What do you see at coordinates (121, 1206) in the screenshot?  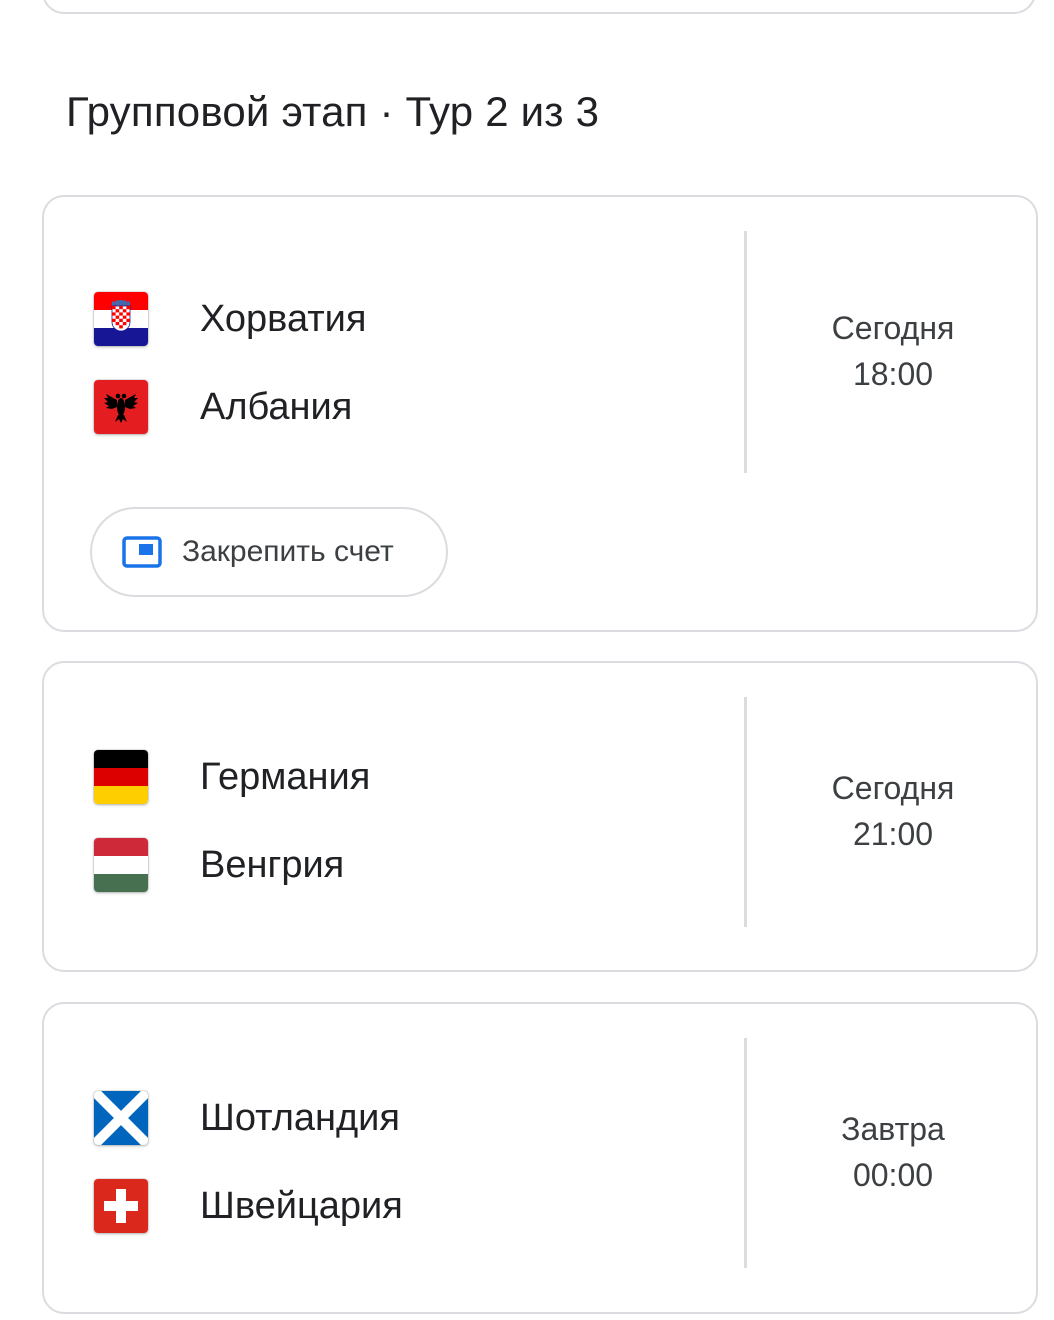 I see `switzerland-flag-icon` at bounding box center [121, 1206].